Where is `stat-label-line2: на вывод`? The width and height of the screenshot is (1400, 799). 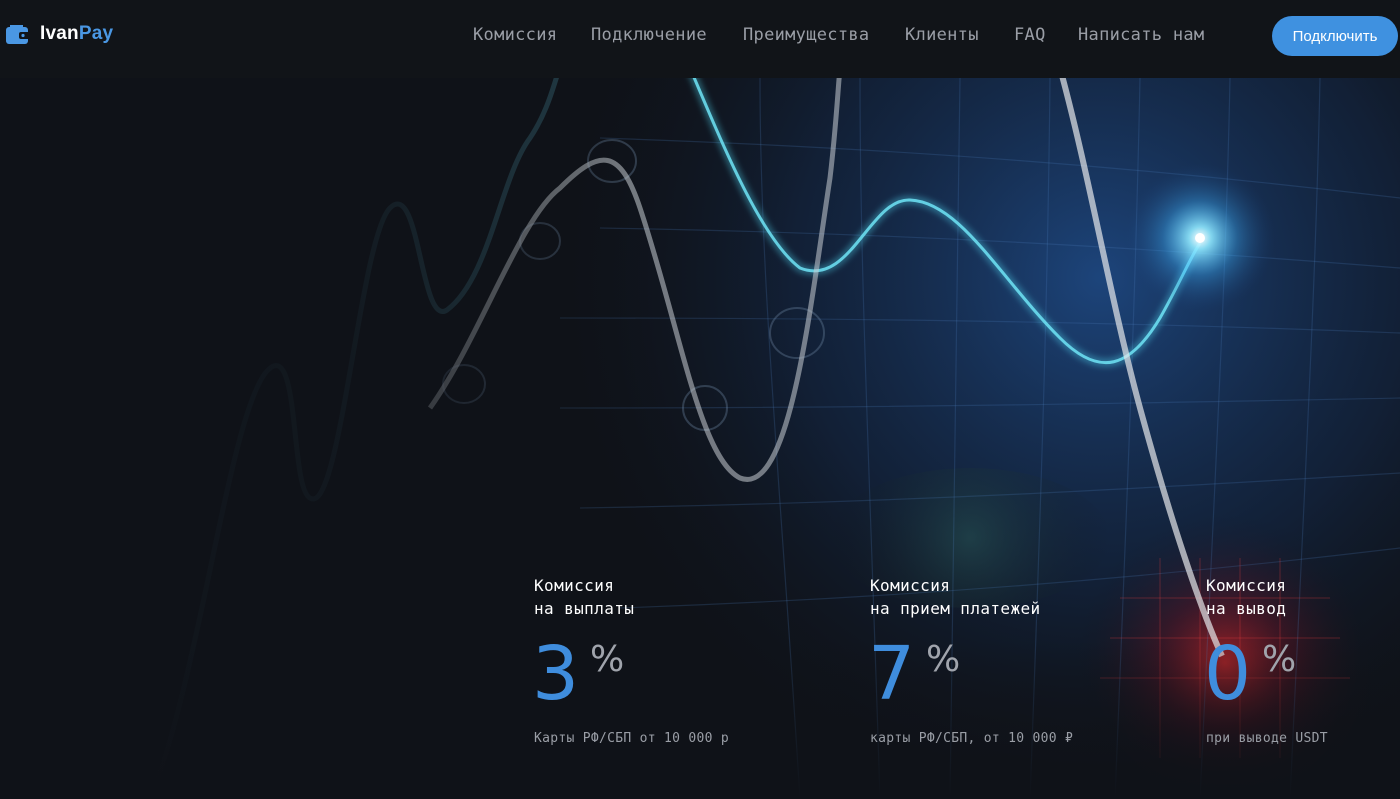 stat-label-line2: на вывод is located at coordinates (1246, 608).